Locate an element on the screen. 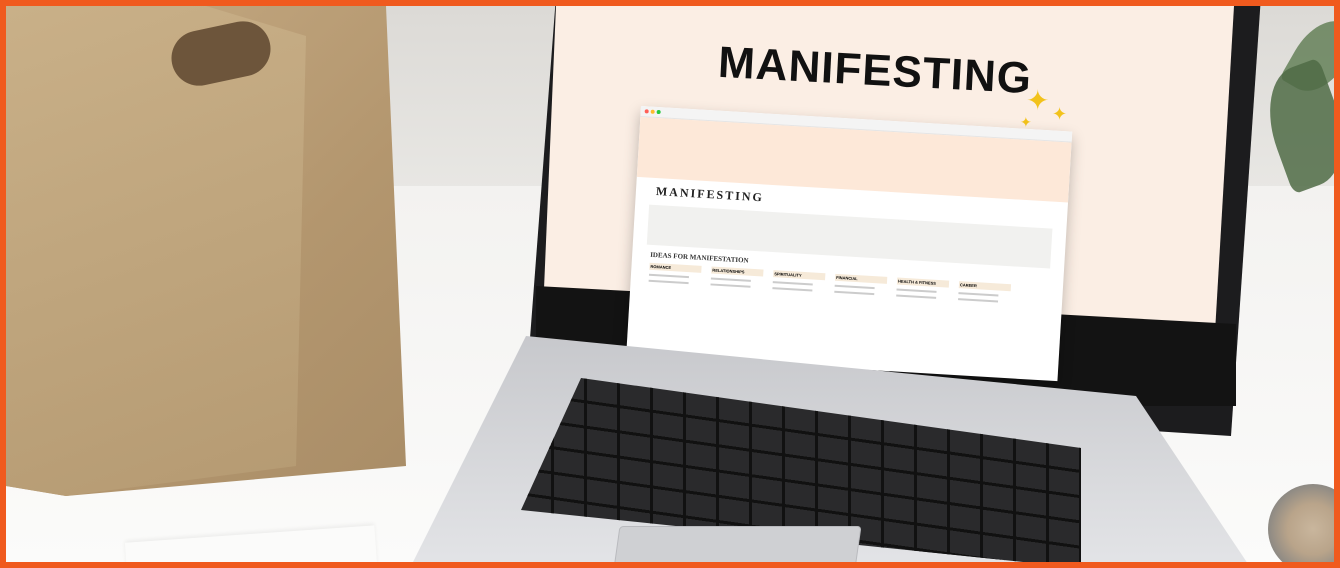 This screenshot has width=1340, height=568. trackpad is located at coordinates (737, 544).